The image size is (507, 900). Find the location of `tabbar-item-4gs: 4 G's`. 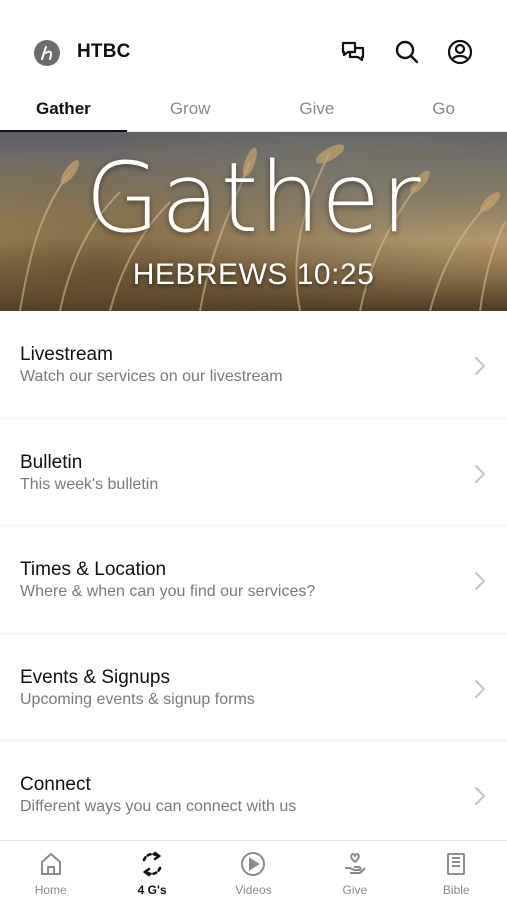

tabbar-item-4gs: 4 G's is located at coordinates (151, 870).